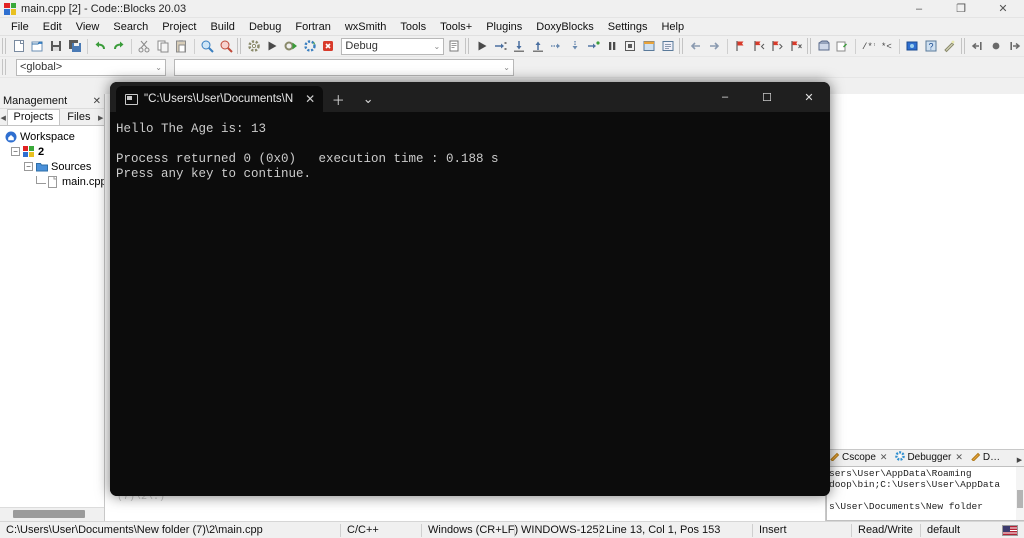 Image resolution: width=1024 pixels, height=538 pixels. I want to click on build-icon, so click(253, 46).